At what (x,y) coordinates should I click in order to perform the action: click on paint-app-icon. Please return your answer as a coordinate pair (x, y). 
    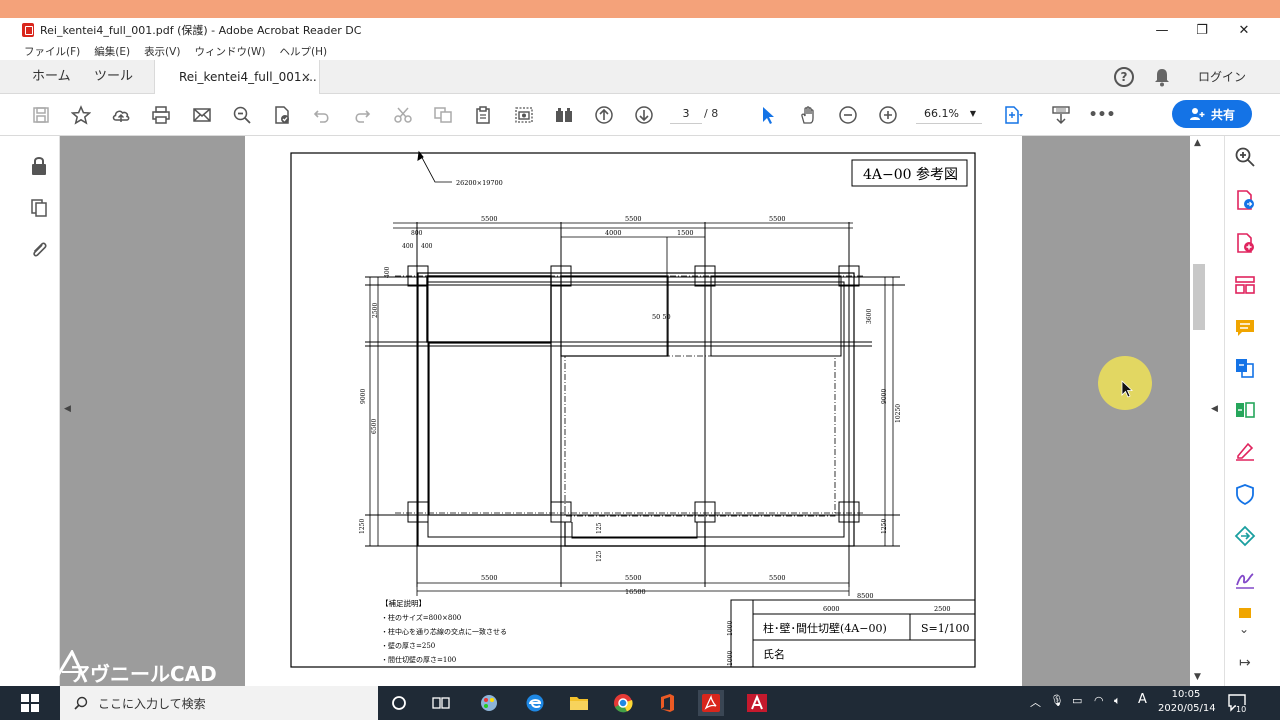
    Looking at the image, I should click on (489, 703).